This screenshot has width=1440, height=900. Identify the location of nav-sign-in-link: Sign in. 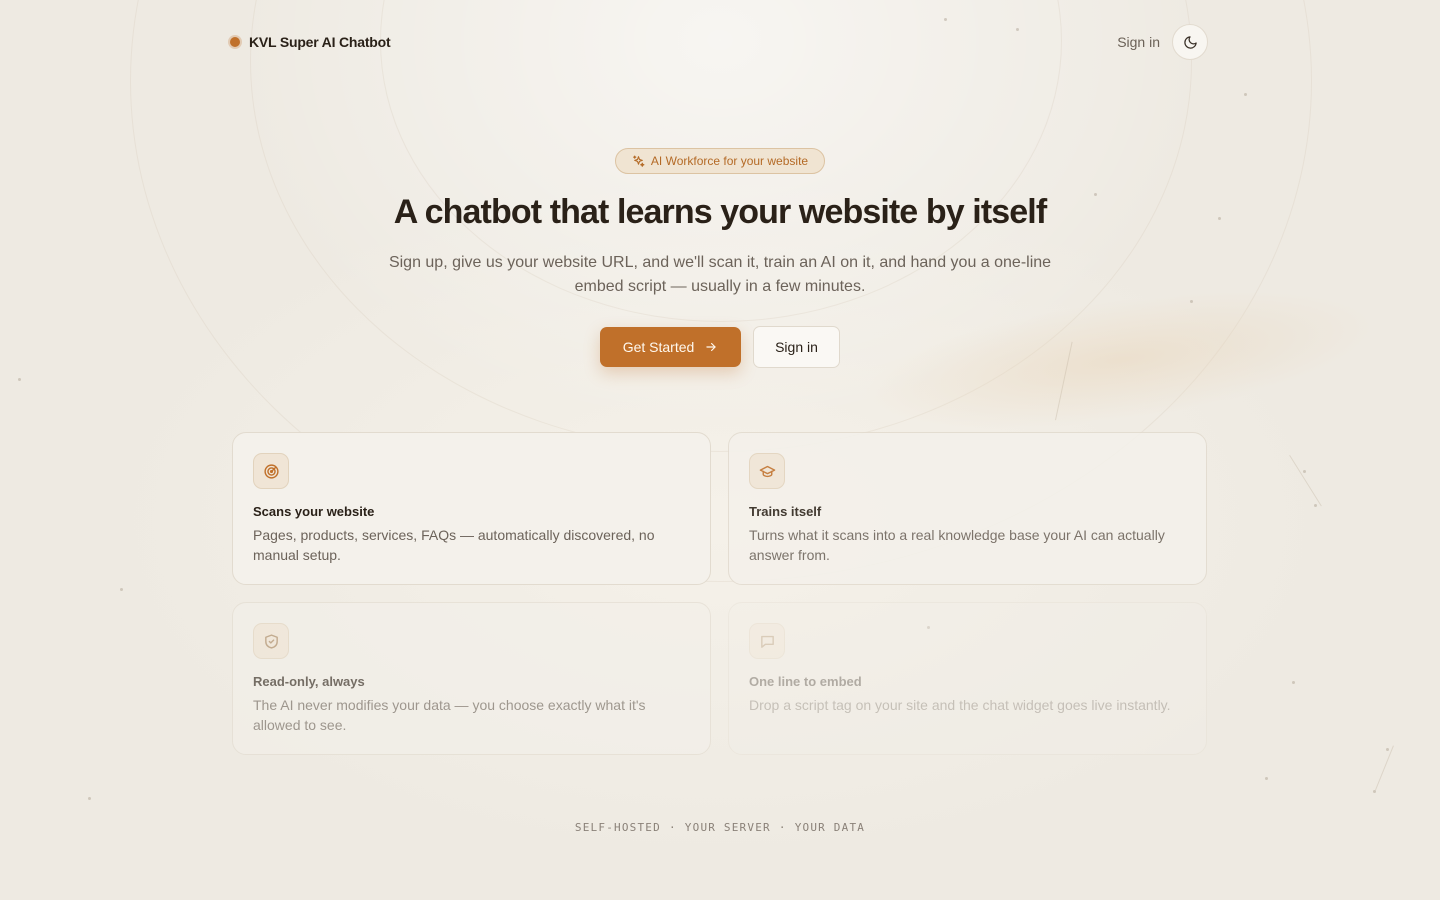
(1138, 42).